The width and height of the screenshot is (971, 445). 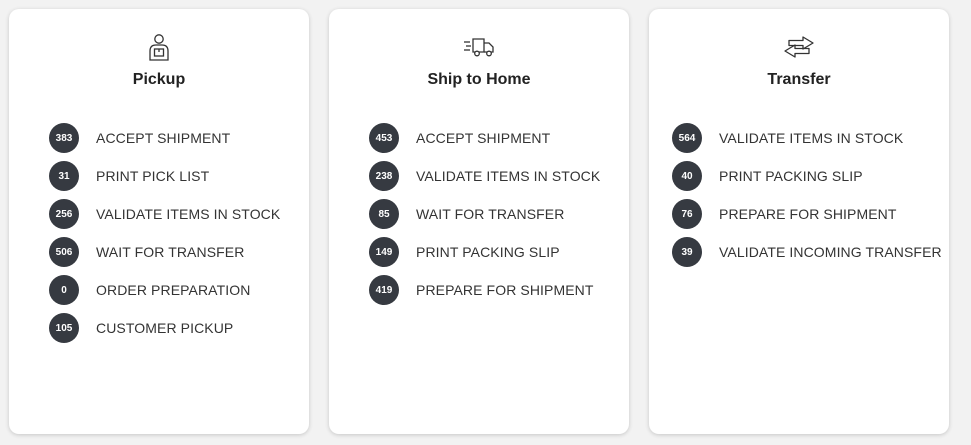 What do you see at coordinates (384, 252) in the screenshot?
I see `count-badge: 149` at bounding box center [384, 252].